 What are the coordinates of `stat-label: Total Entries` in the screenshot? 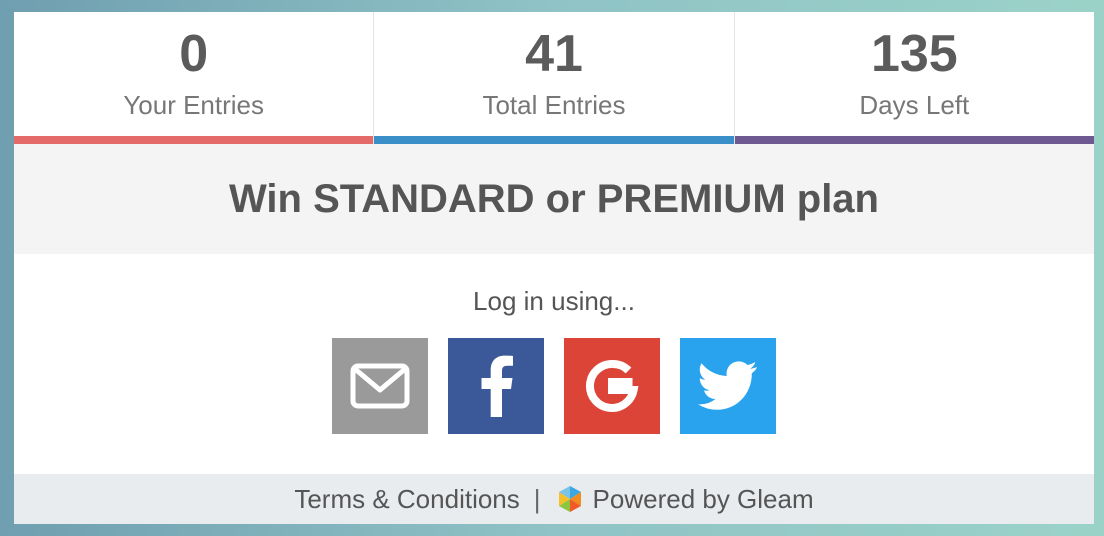 It's located at (554, 105).